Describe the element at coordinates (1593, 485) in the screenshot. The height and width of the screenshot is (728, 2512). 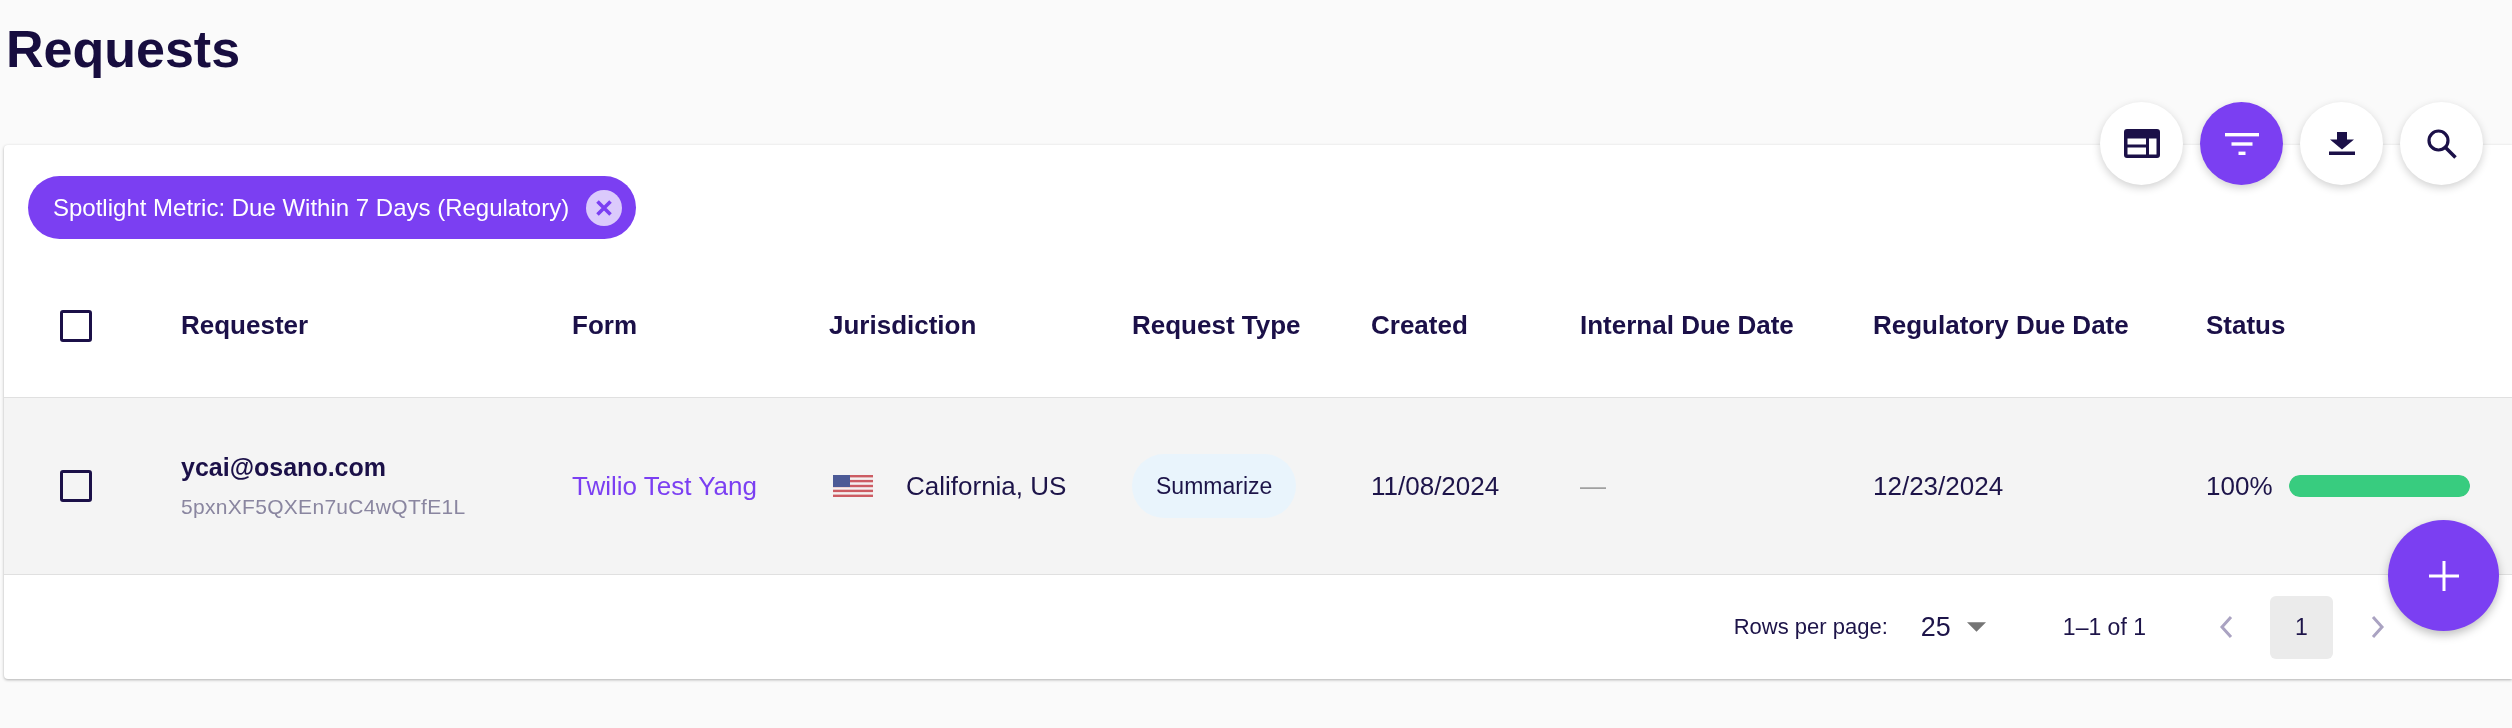
I see `table-cell: —` at that location.